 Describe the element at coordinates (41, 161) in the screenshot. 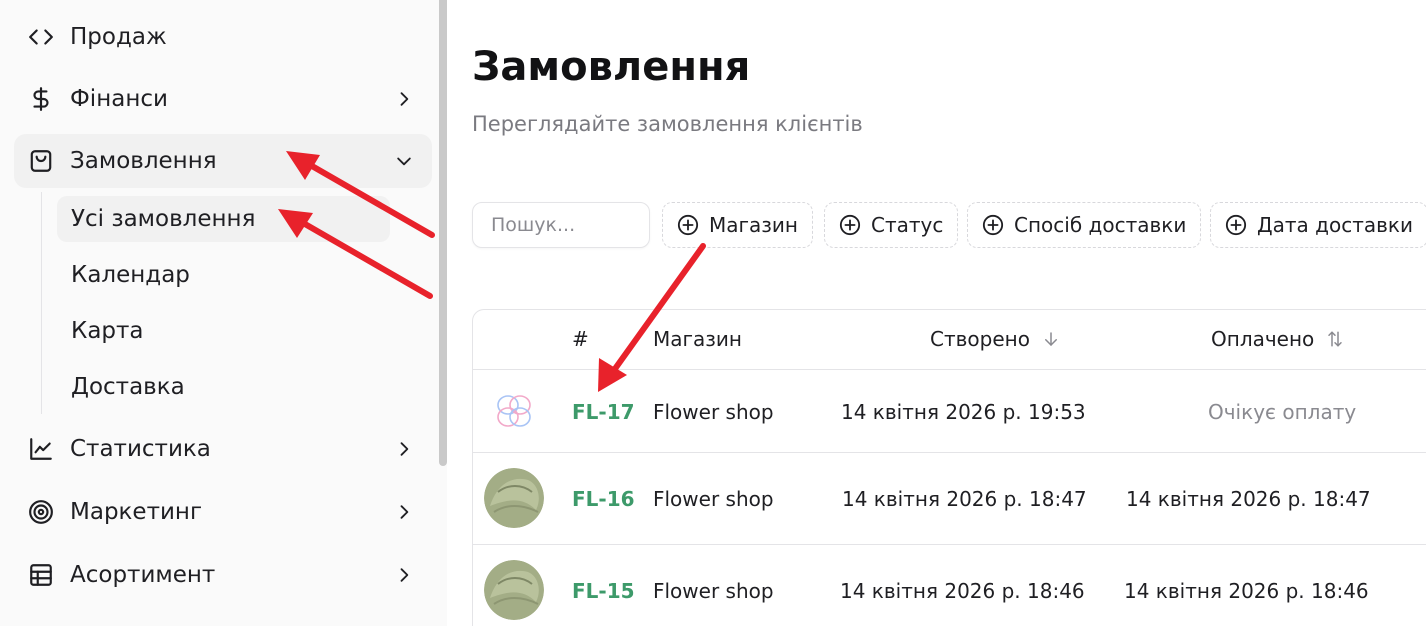

I see `shopping-bag-icon` at that location.